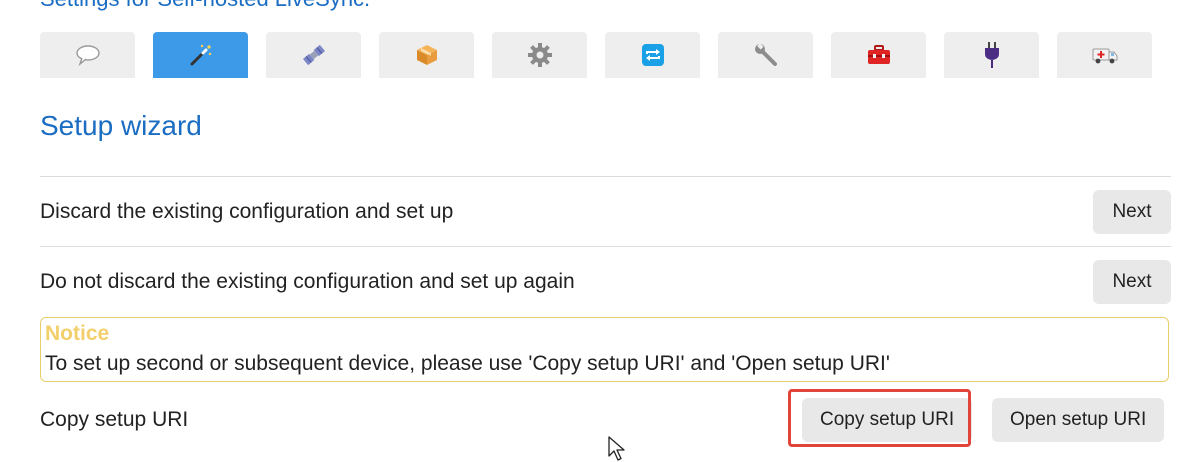  I want to click on section-title-setup-wizard: Setup wizard, so click(121, 125).